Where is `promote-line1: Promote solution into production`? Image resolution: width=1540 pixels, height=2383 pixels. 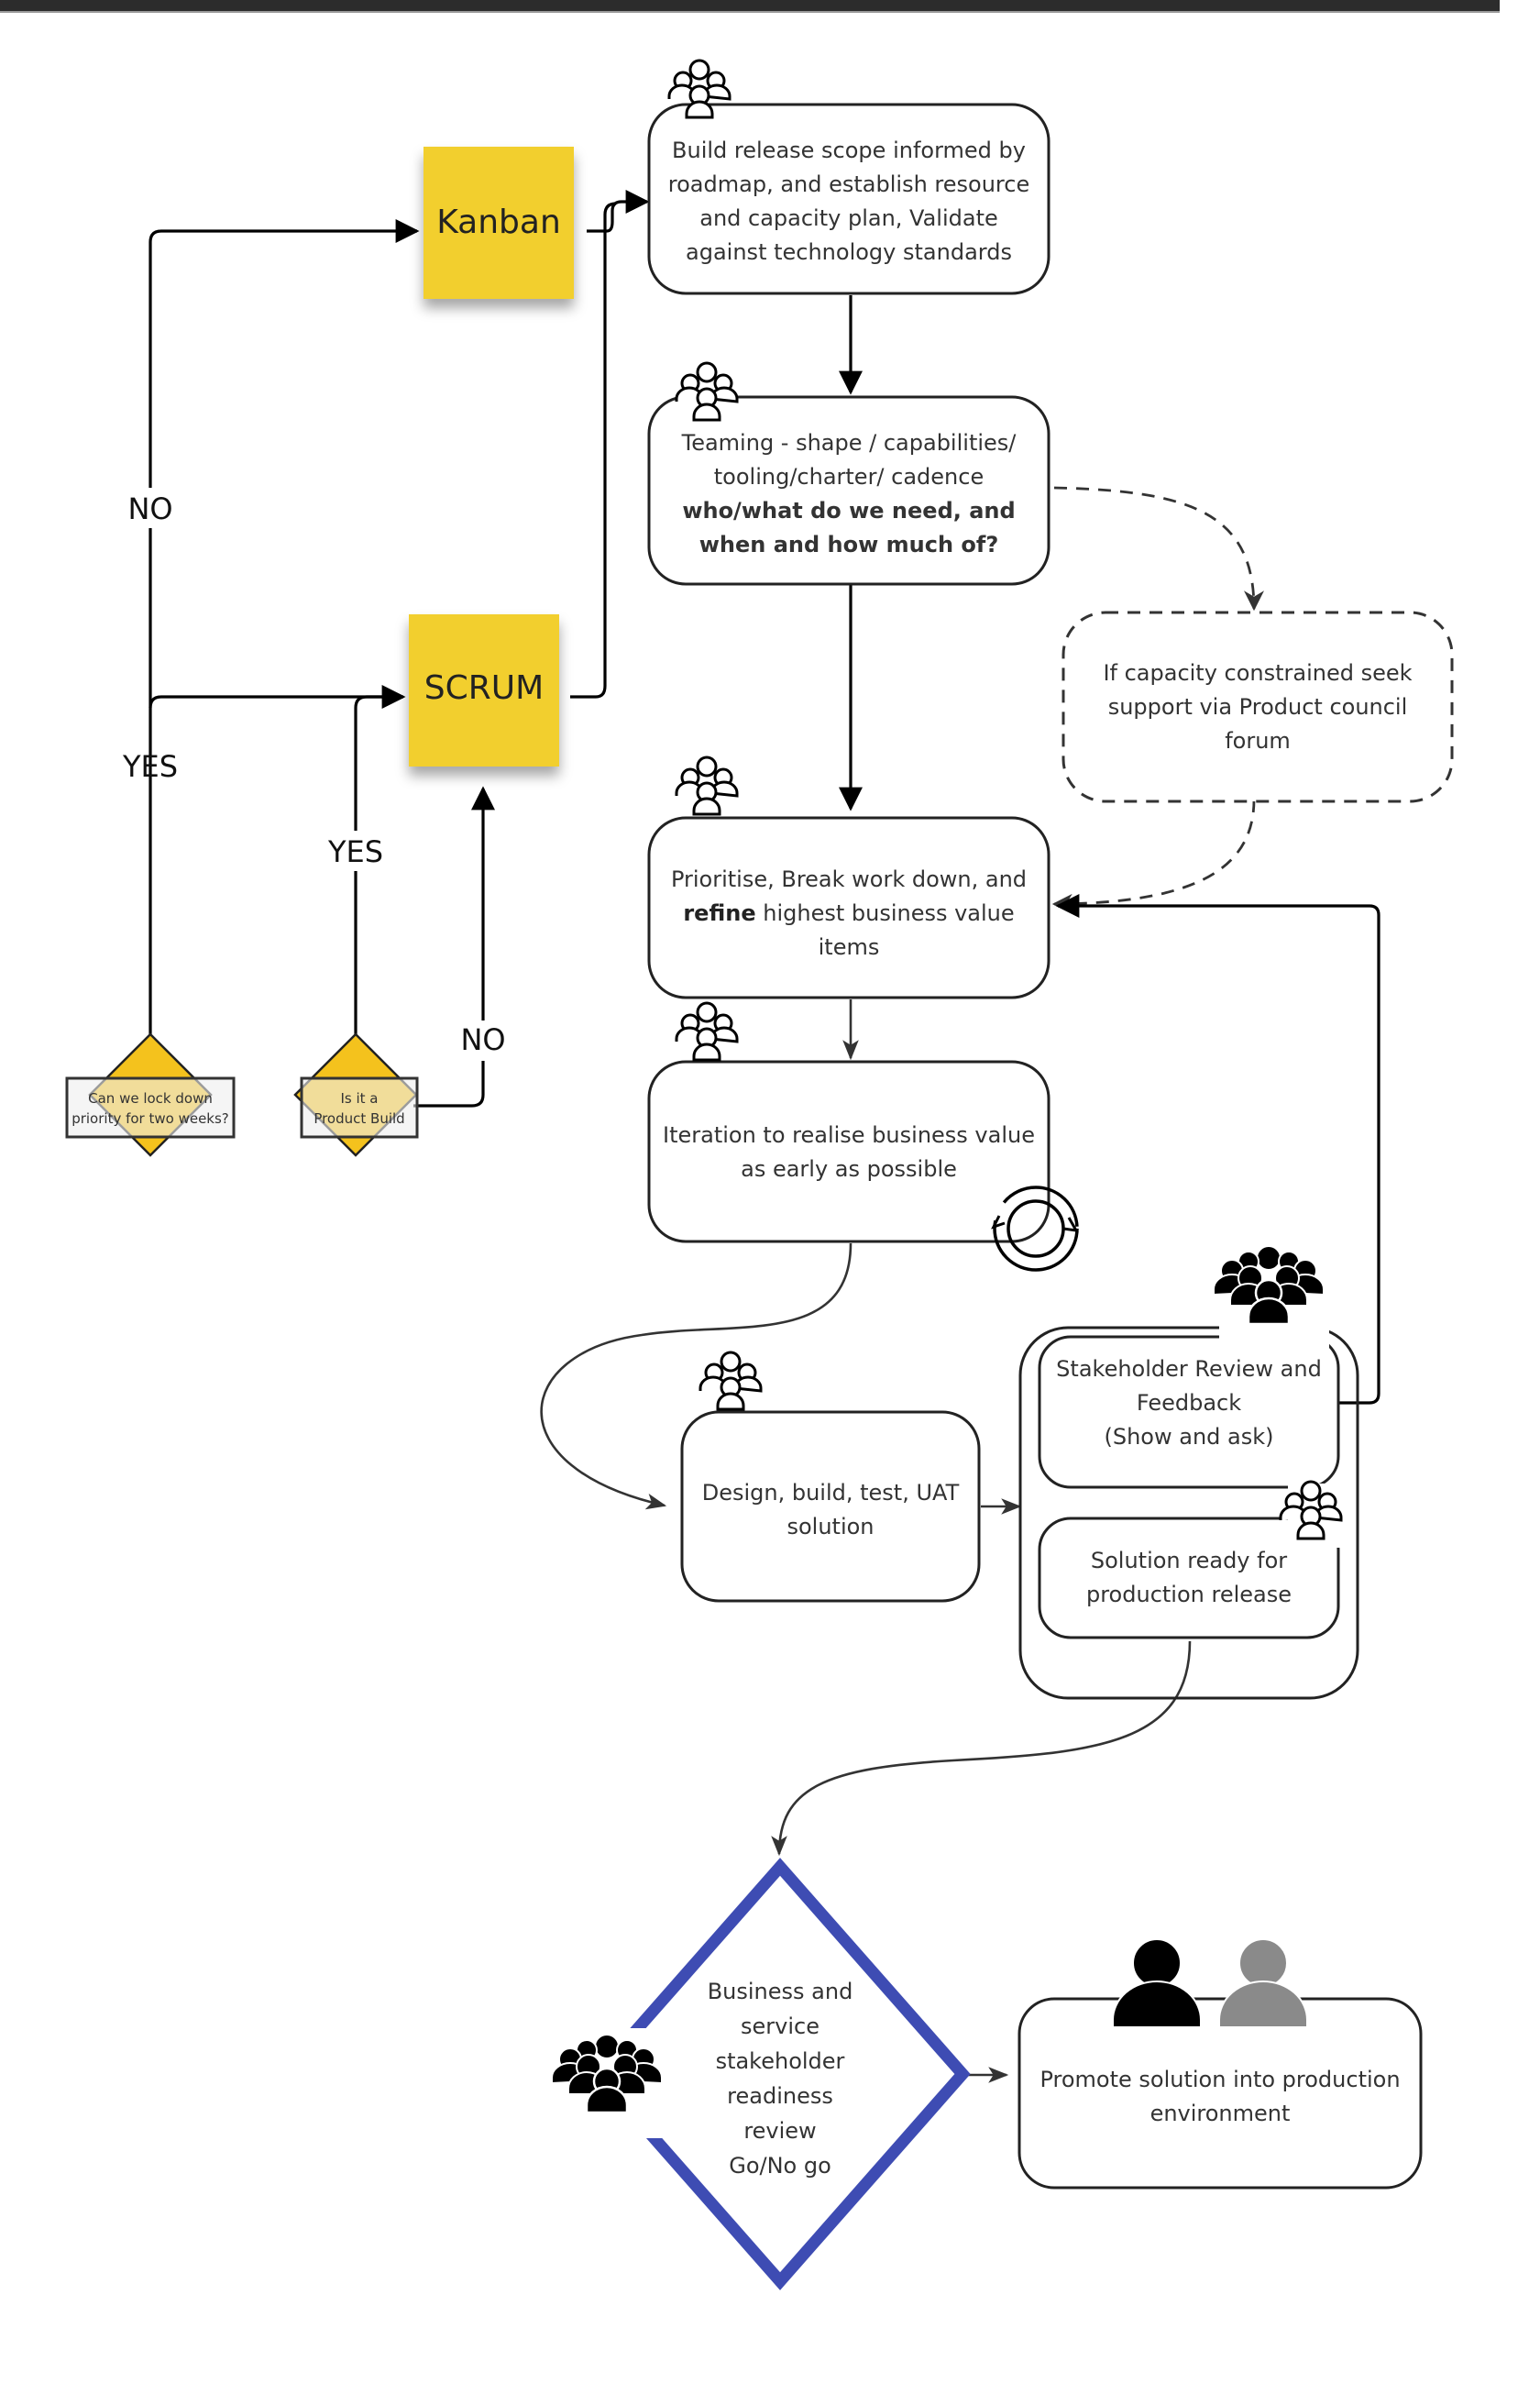
promote-line1: Promote solution into production is located at coordinates (1220, 2079).